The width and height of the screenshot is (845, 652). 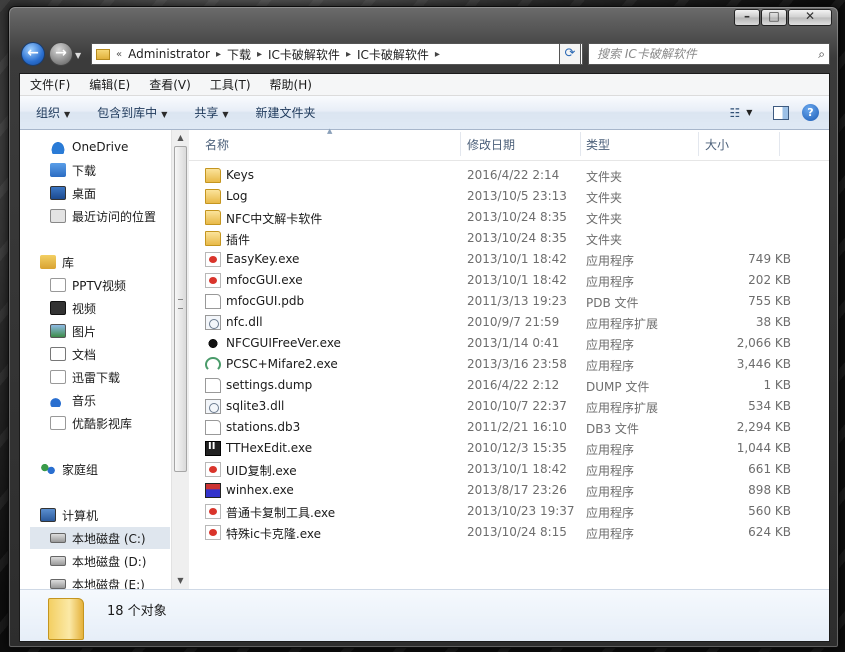 I want to click on include-in-library-button: 包含到库中 ▼, so click(x=129, y=112).